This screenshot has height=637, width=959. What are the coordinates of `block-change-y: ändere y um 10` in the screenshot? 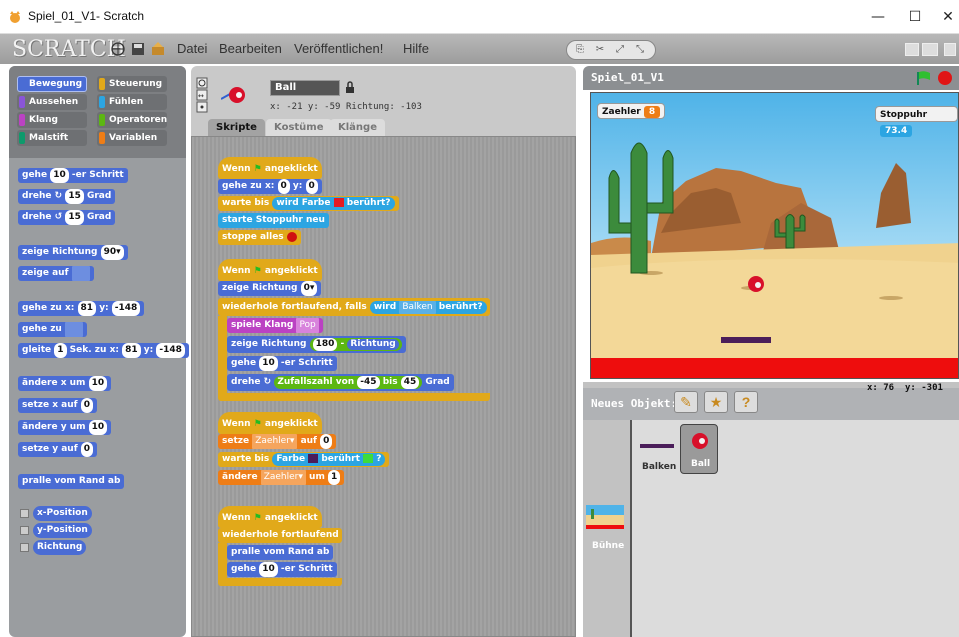 It's located at (65, 427).